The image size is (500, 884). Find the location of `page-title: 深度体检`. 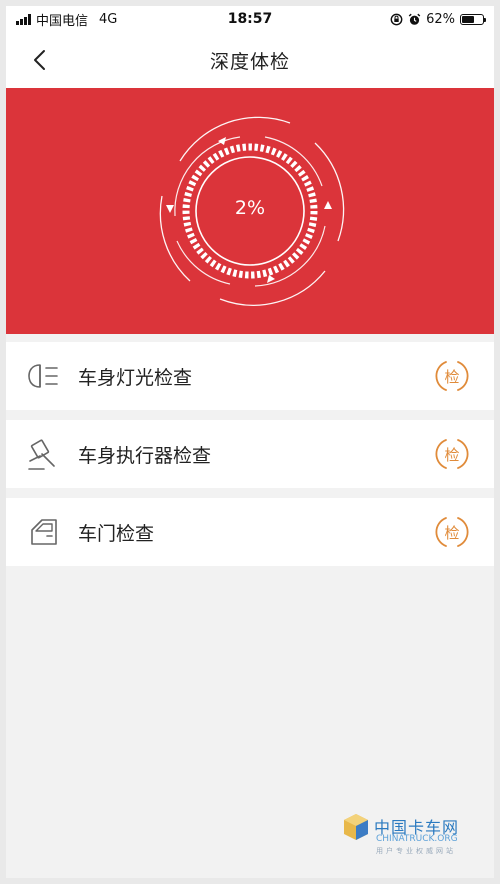

page-title: 深度体检 is located at coordinates (249, 61).